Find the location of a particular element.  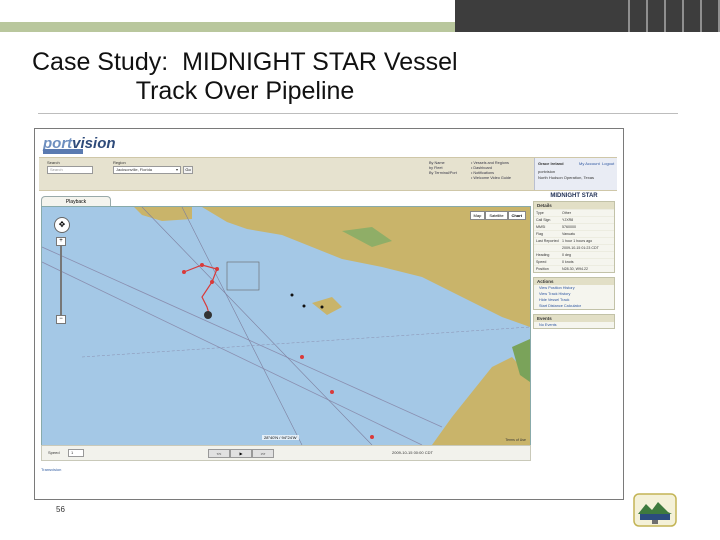

events-item: No Events is located at coordinates (548, 325).